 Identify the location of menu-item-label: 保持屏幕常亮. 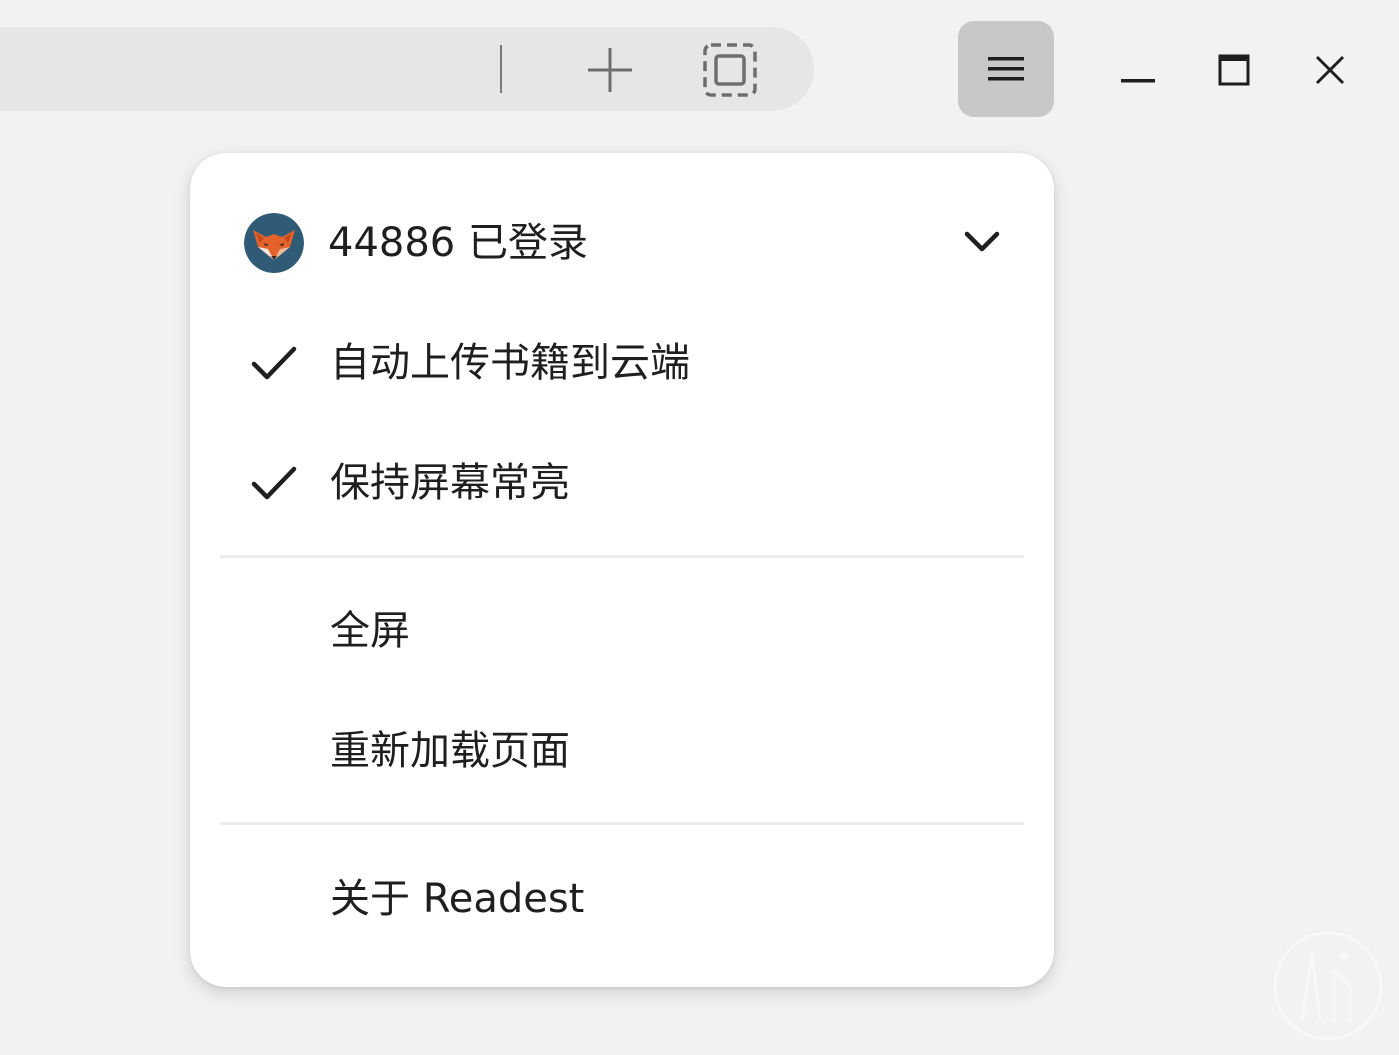
(450, 483).